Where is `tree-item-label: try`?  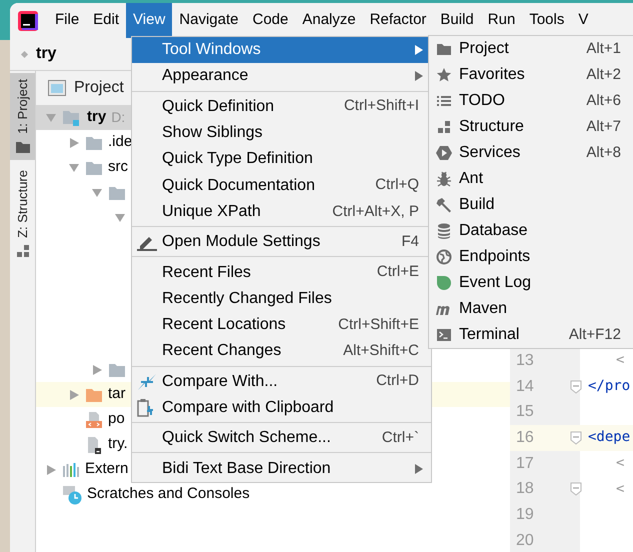 tree-item-label: try is located at coordinates (96, 117).